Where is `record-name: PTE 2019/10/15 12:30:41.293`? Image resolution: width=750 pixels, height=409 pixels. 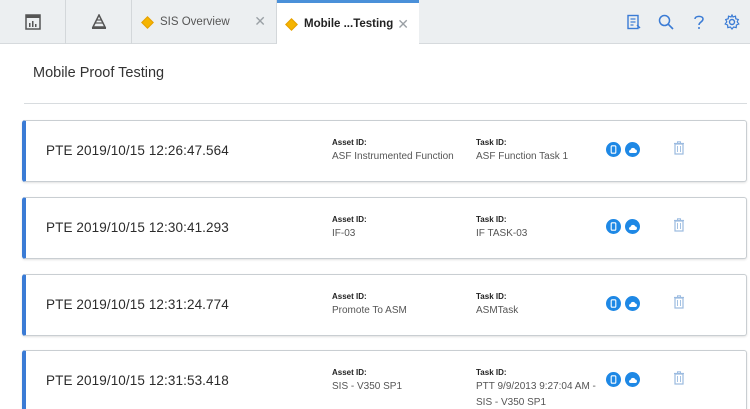
record-name: PTE 2019/10/15 12:30:41.293 is located at coordinates (137, 227).